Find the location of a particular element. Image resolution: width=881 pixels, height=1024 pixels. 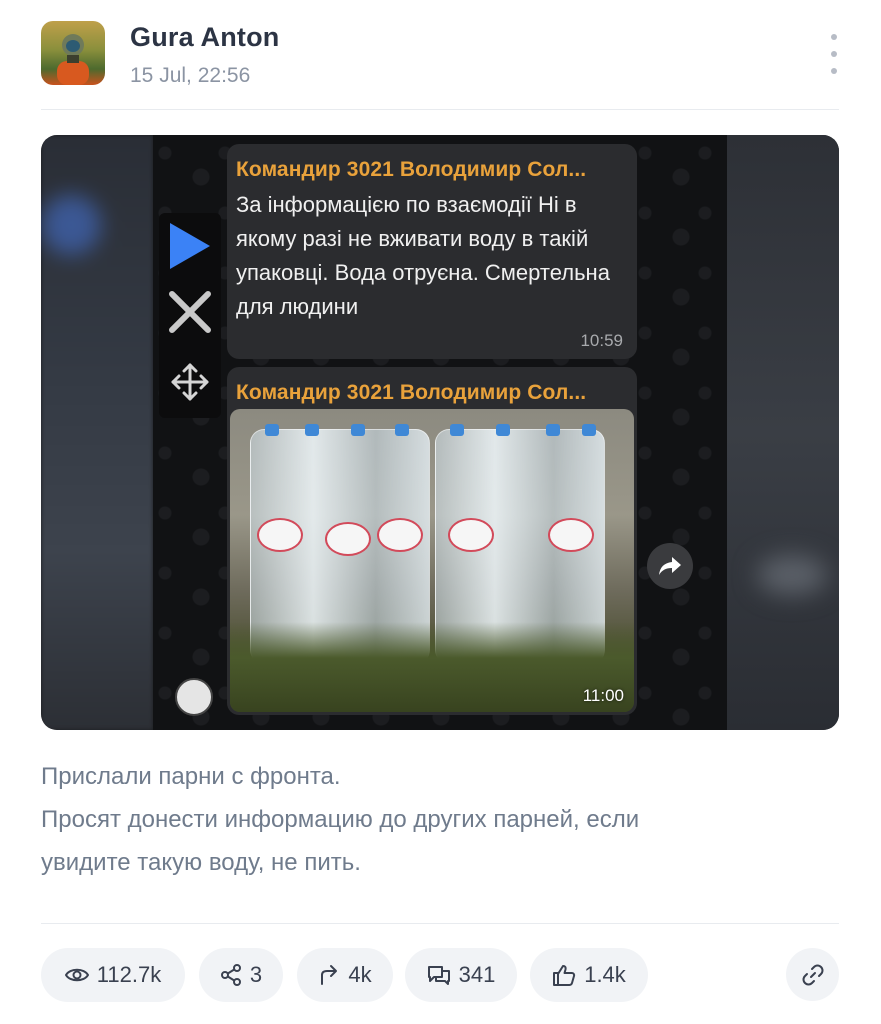

likes-button: 1.4k is located at coordinates (589, 975).